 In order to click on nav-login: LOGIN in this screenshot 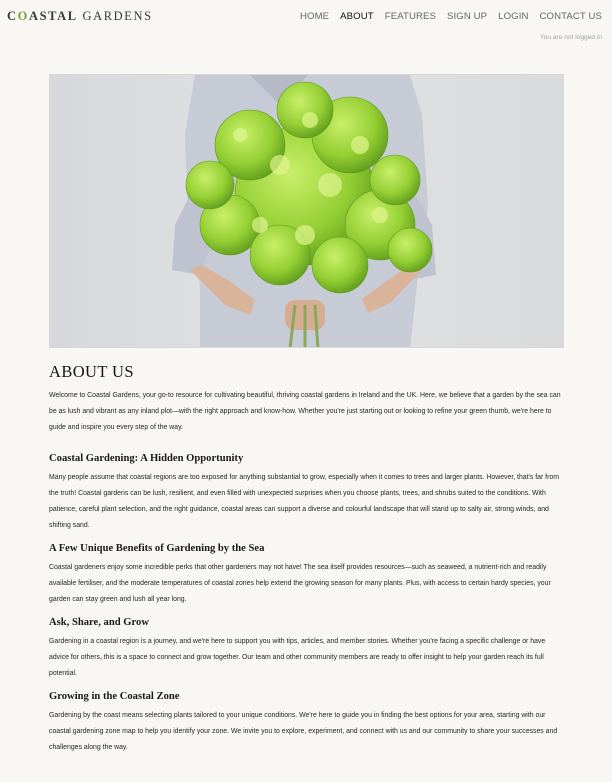, I will do `click(513, 16)`.